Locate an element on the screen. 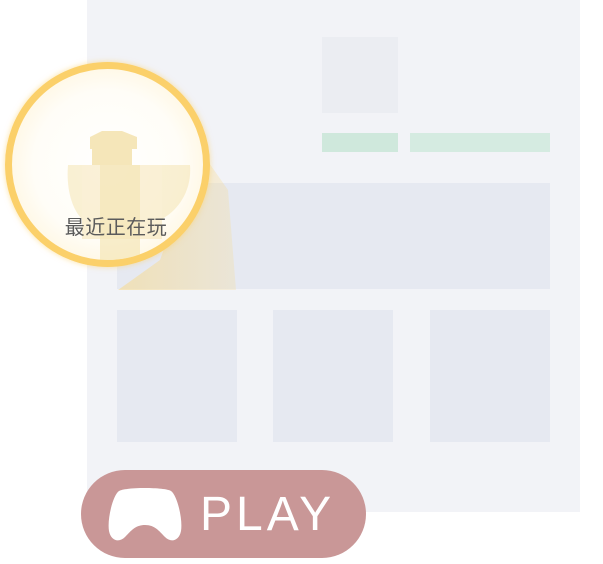 The height and width of the screenshot is (564, 603). recently-playing-label: 最近正在玩 is located at coordinates (116, 227).